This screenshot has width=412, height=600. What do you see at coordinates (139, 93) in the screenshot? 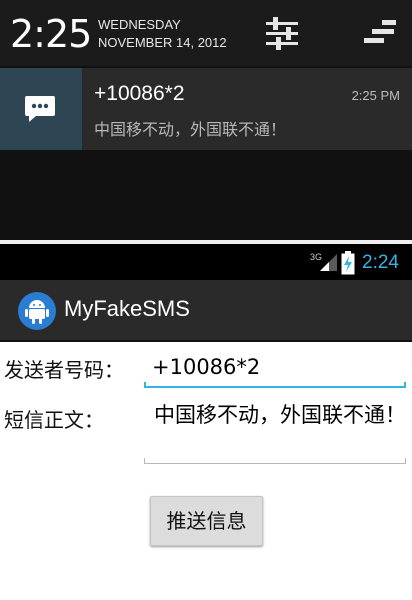
I see `notification-title: +10086*2` at bounding box center [139, 93].